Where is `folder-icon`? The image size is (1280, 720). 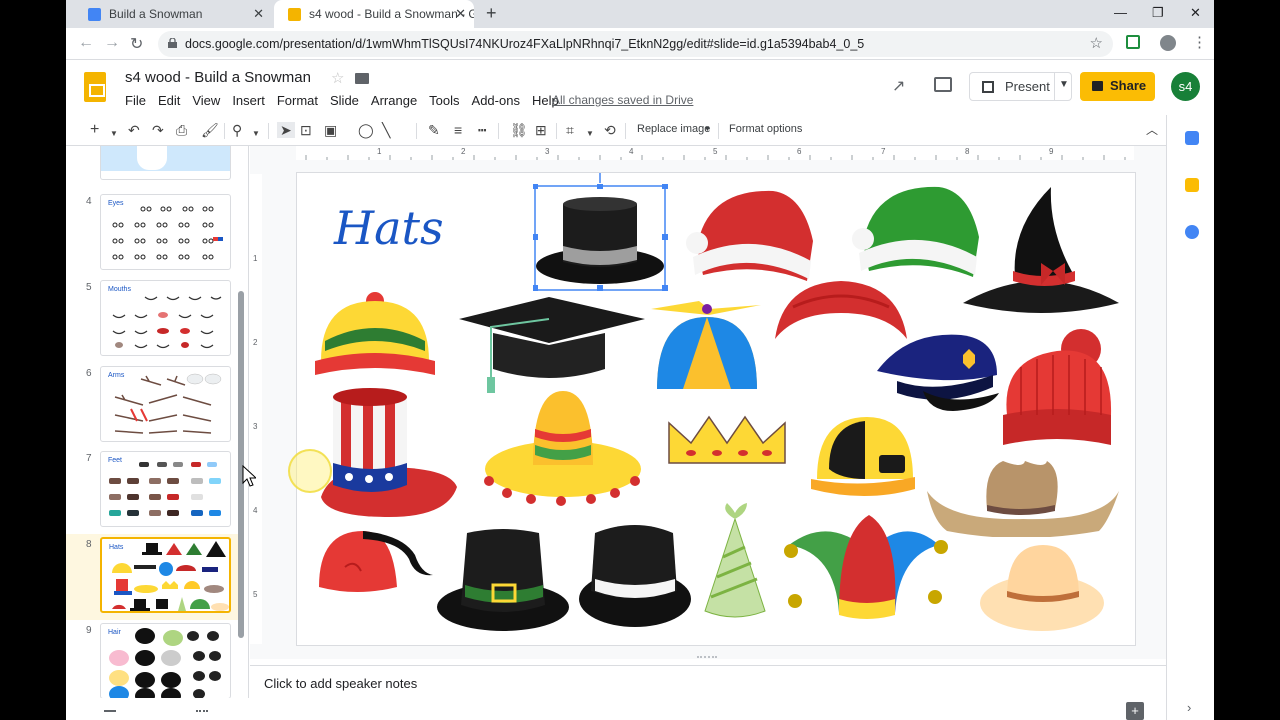 folder-icon is located at coordinates (362, 78).